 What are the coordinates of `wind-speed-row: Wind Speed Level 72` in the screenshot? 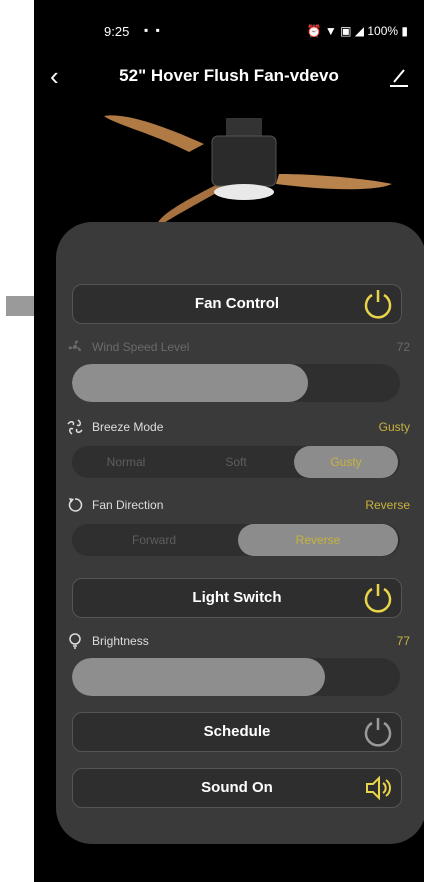 It's located at (238, 347).